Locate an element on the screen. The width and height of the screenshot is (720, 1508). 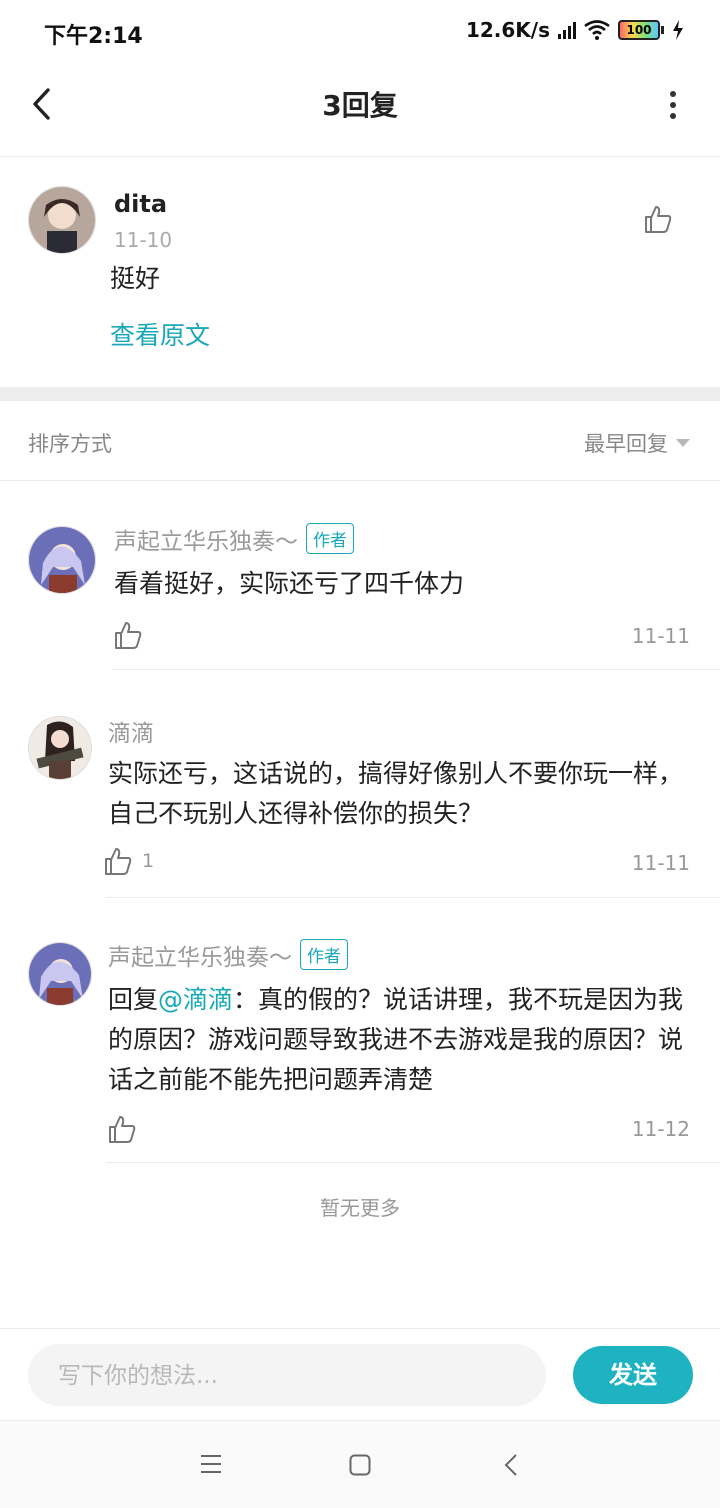
signal-icon is located at coordinates (567, 30).